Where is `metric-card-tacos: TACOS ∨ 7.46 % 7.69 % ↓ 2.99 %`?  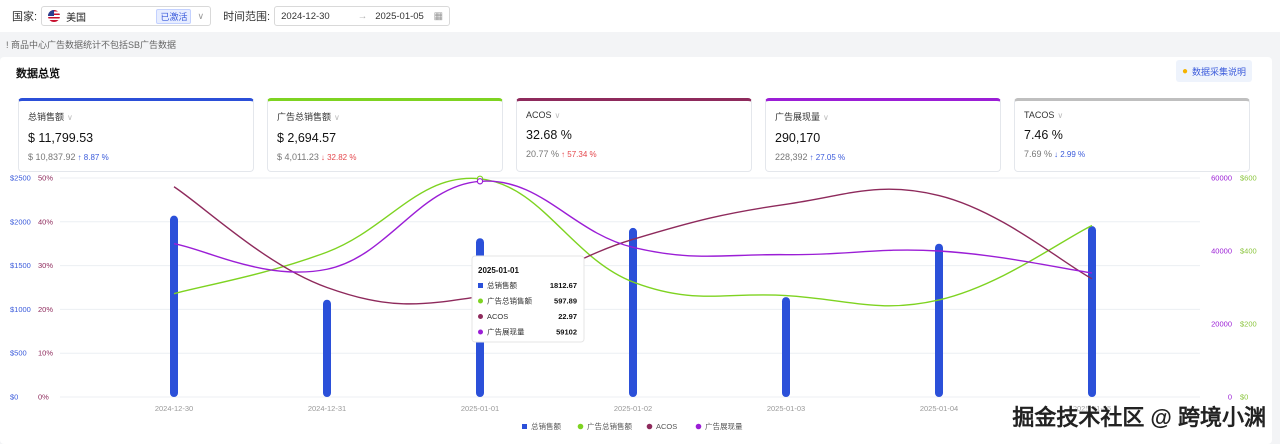 metric-card-tacos: TACOS ∨ 7.46 % 7.69 % ↓ 2.99 % is located at coordinates (1132, 135).